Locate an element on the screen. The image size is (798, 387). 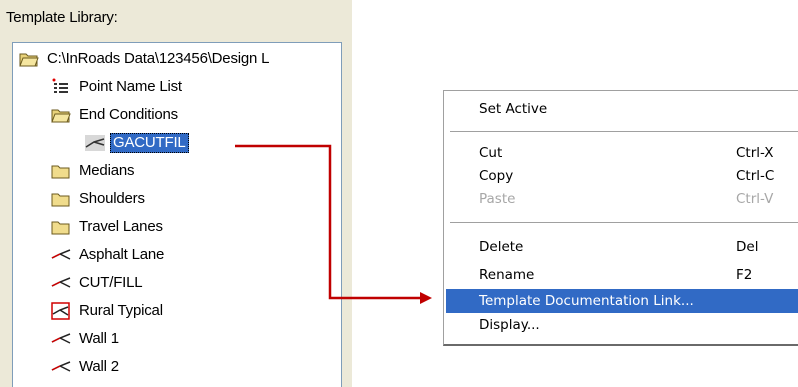
tree-item-rural-typical: Rural Typical is located at coordinates (108, 311).